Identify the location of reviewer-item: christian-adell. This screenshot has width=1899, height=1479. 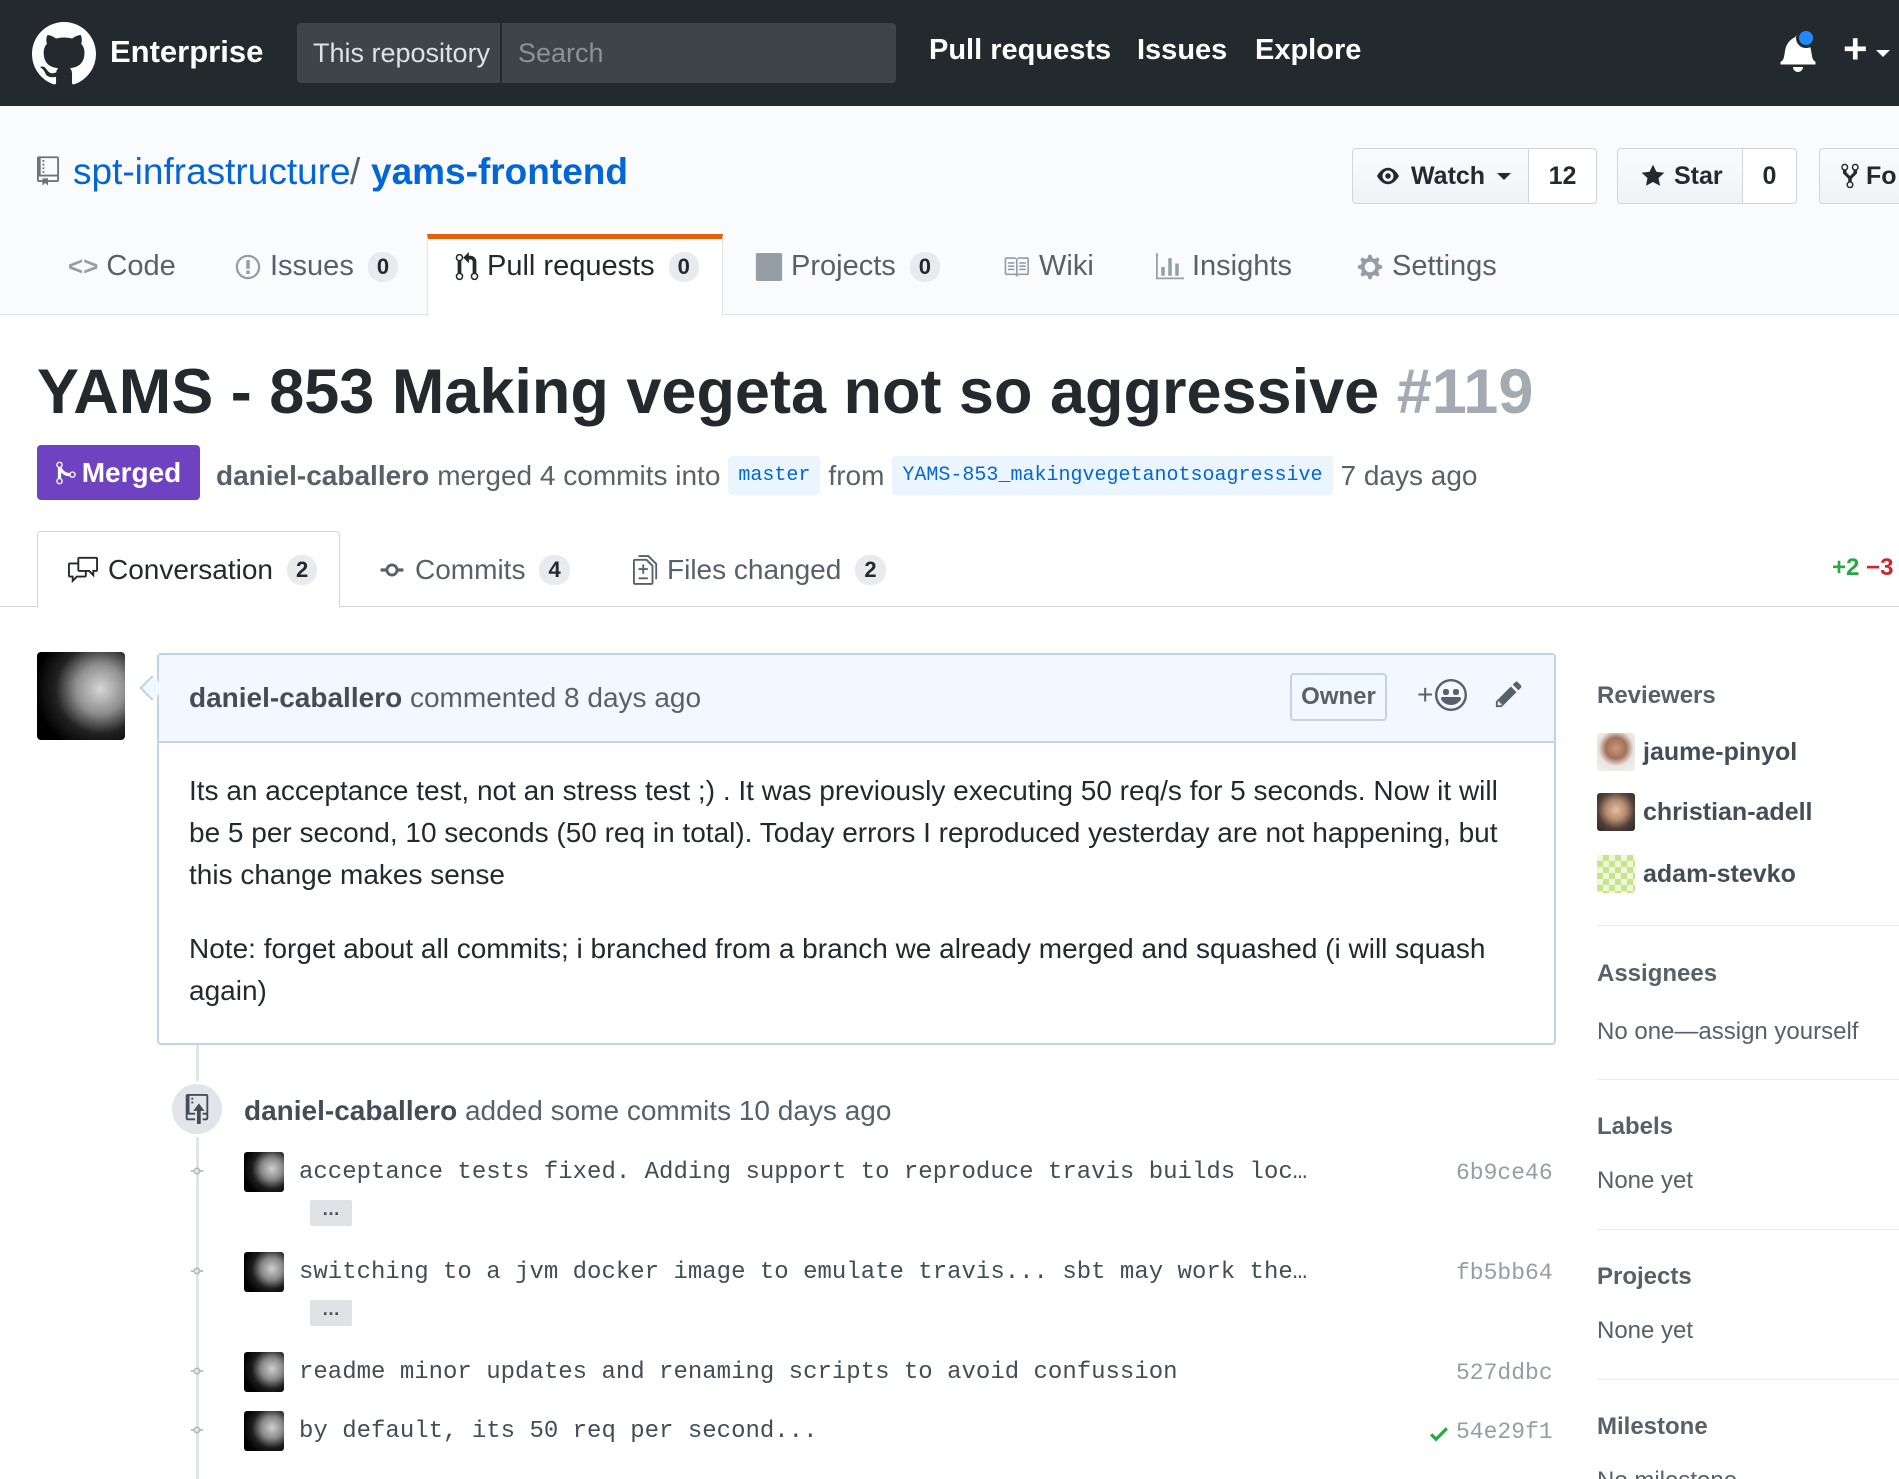
(1705, 812).